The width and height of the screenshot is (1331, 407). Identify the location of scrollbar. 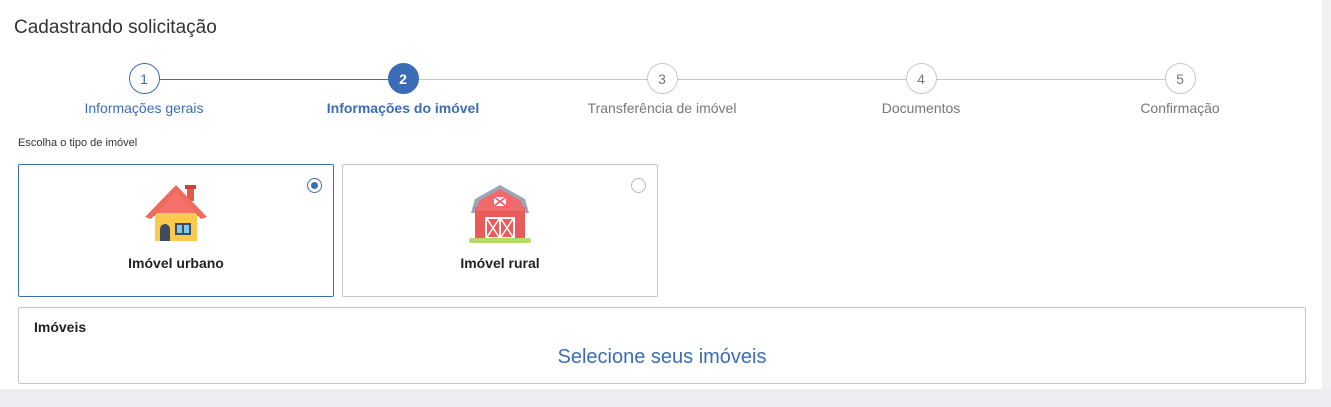
(1326, 194).